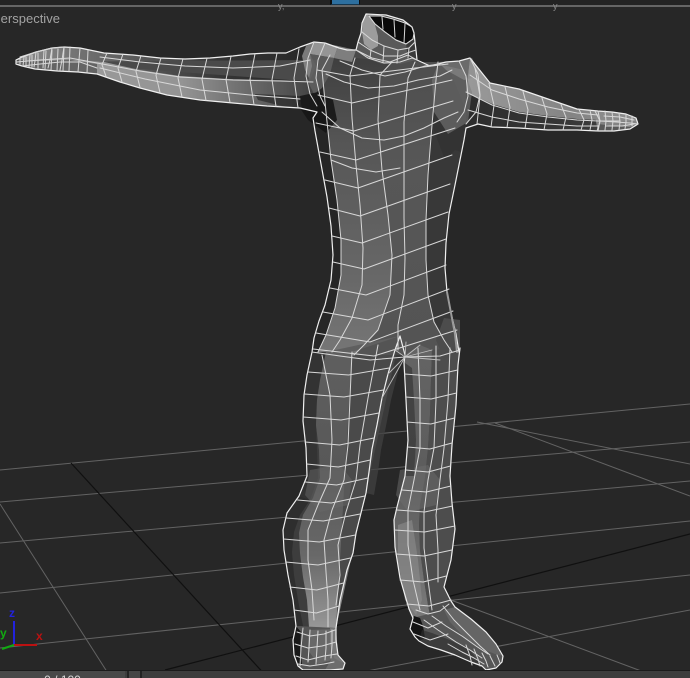 This screenshot has height=678, width=690. Describe the element at coordinates (3, 633) in the screenshot. I see `svg-text: y` at that location.